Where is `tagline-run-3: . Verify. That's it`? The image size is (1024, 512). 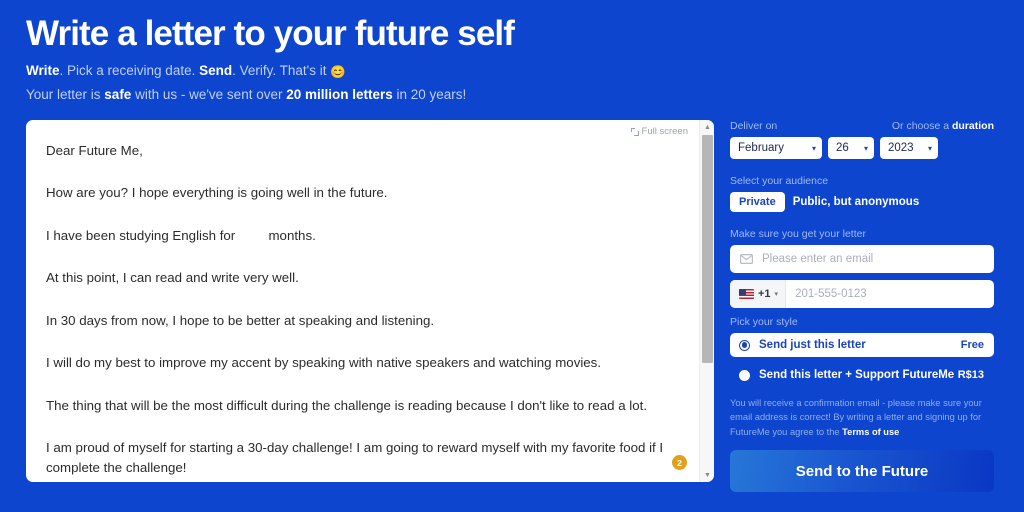 tagline-run-3: . Verify. That's it is located at coordinates (281, 70).